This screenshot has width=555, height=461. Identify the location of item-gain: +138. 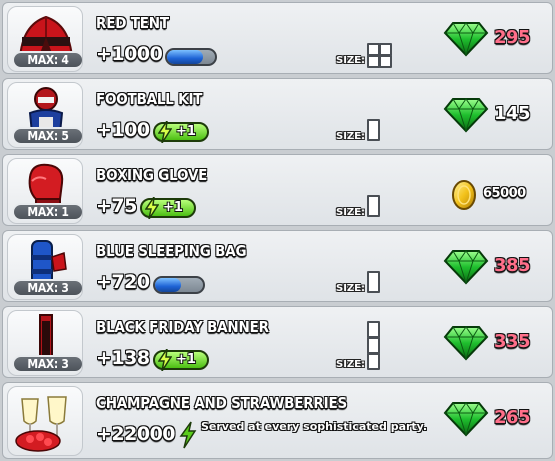
(123, 358).